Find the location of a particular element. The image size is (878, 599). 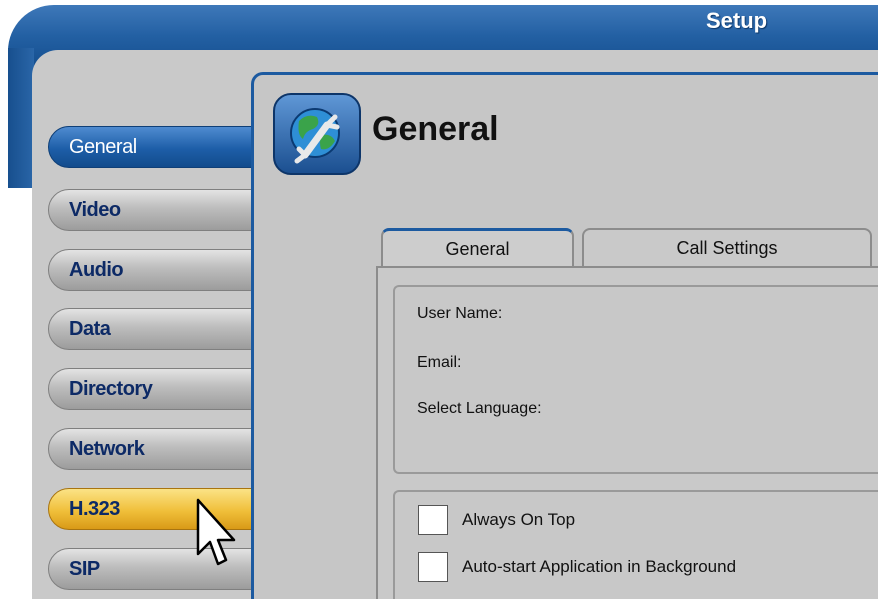

auto-start-label: Auto-start Application in Background is located at coordinates (599, 566).